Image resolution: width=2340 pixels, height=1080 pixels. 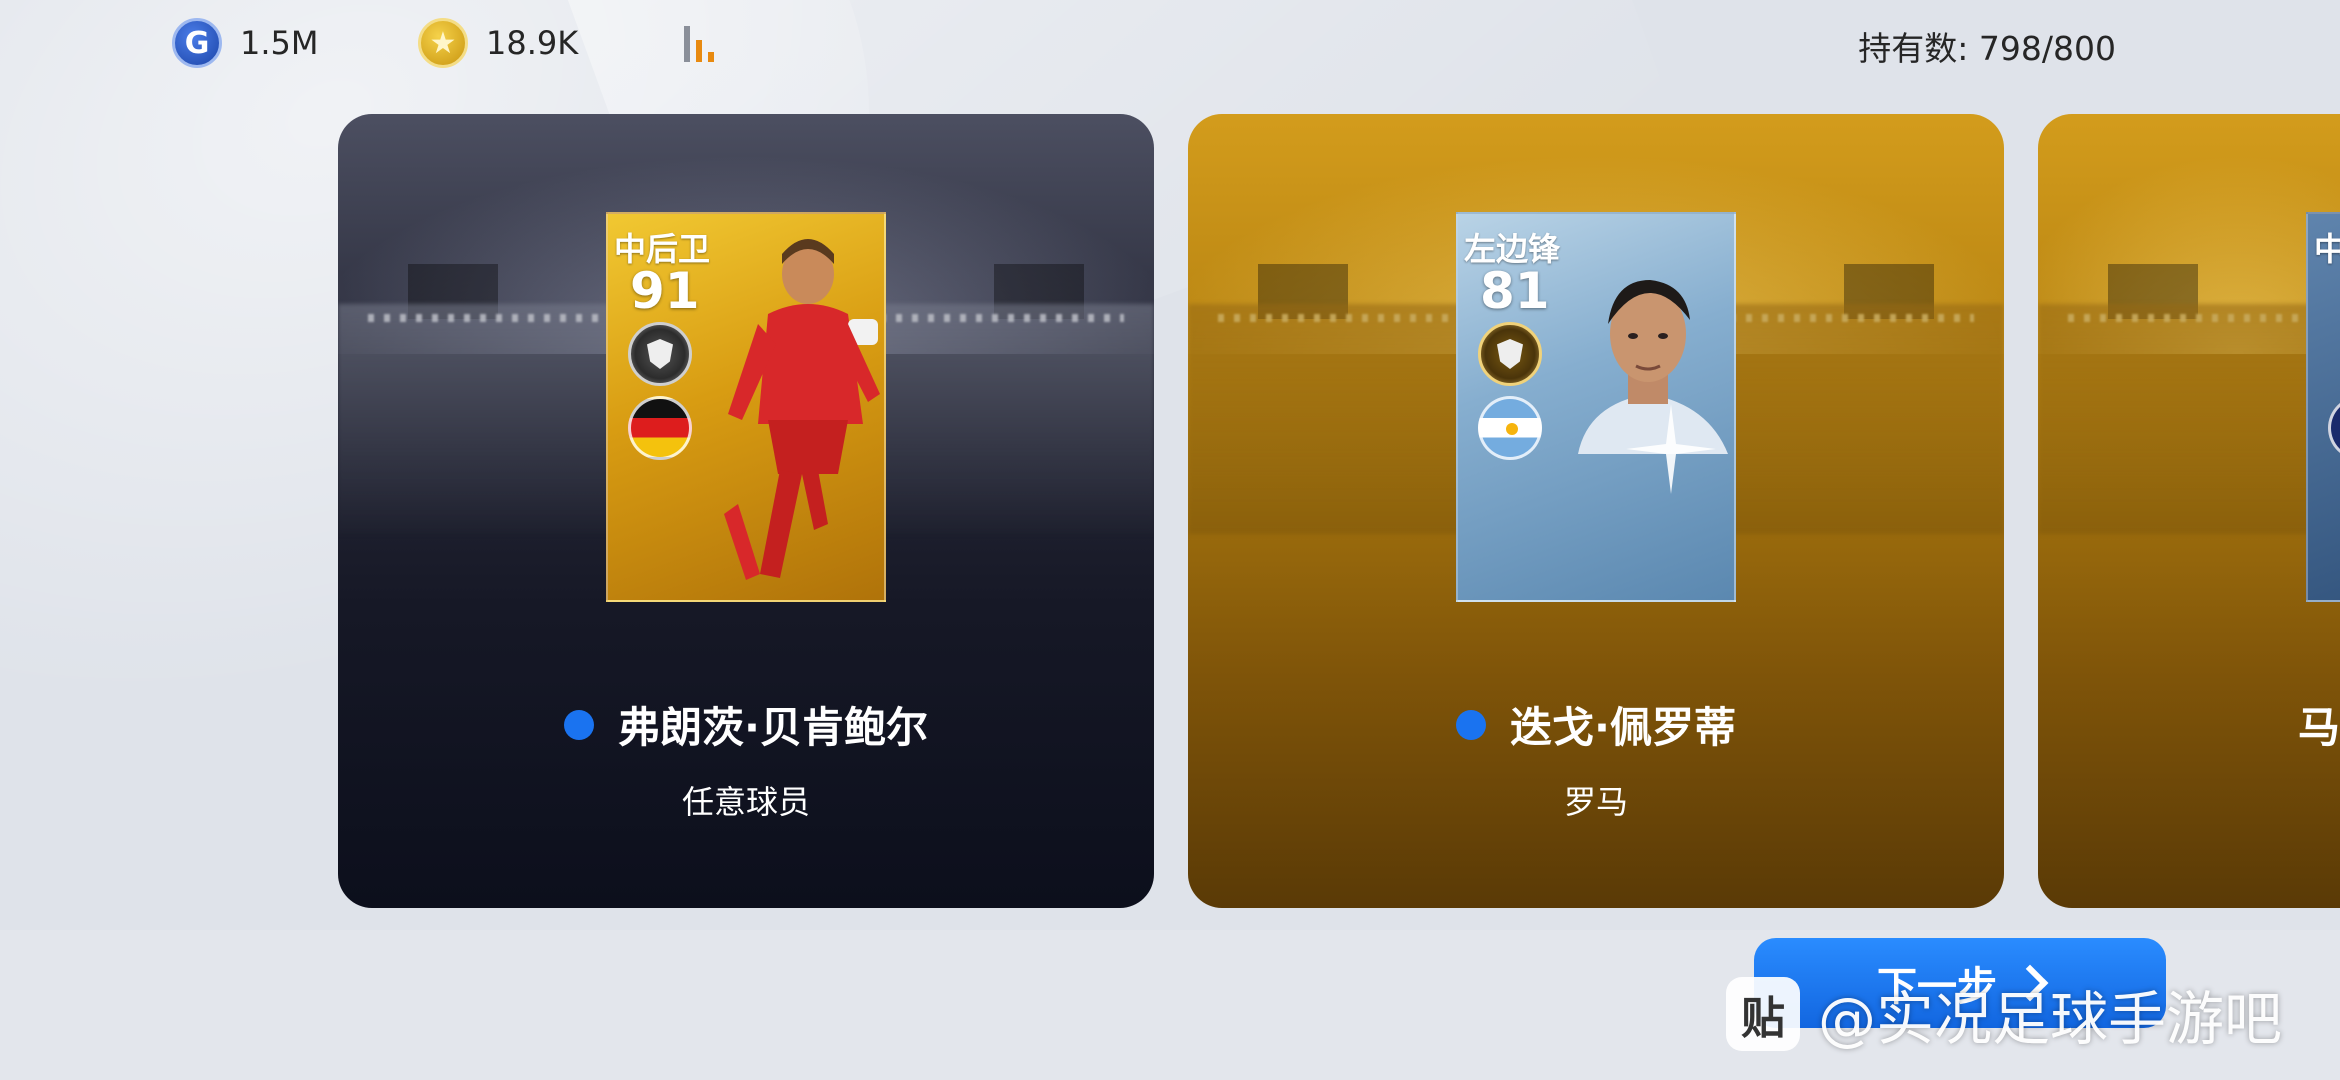 What do you see at coordinates (2323, 407) in the screenshot?
I see `player-card-partial: 中` at bounding box center [2323, 407].